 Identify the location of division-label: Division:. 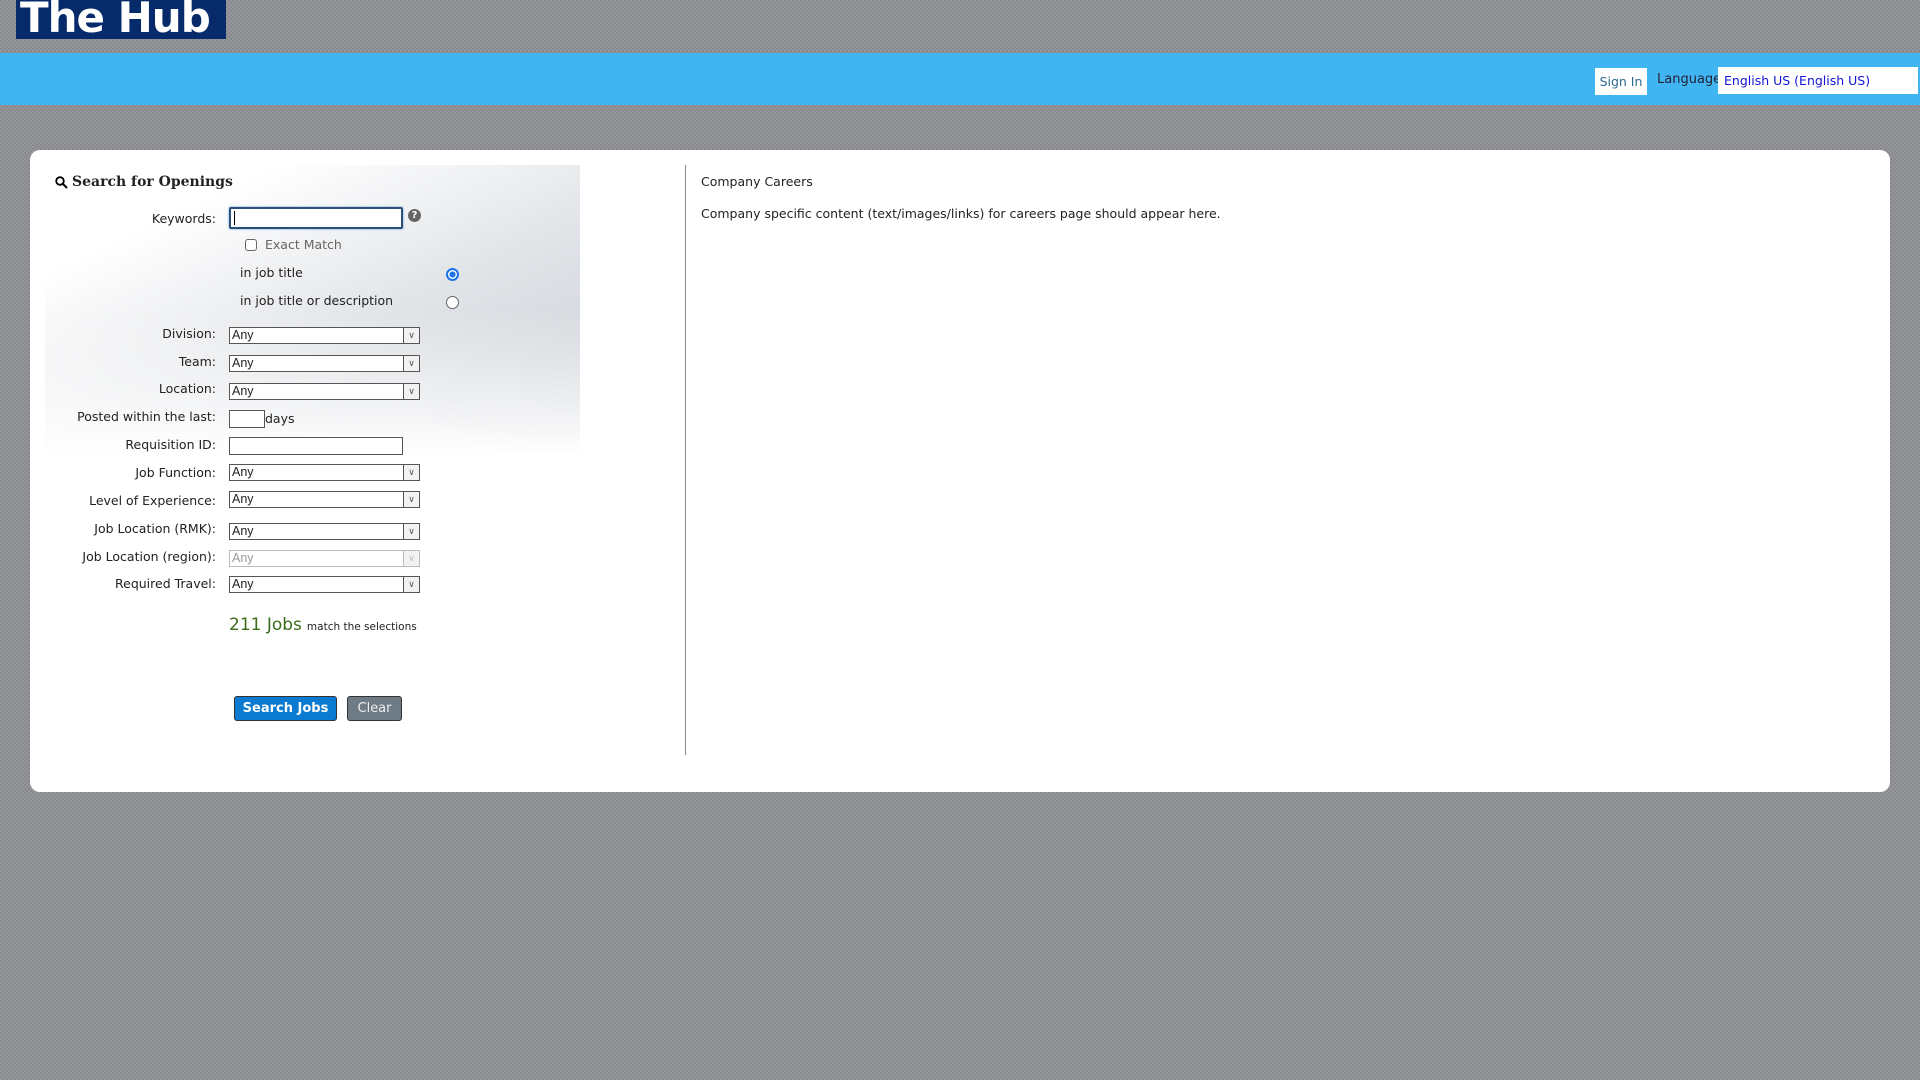
(189, 333).